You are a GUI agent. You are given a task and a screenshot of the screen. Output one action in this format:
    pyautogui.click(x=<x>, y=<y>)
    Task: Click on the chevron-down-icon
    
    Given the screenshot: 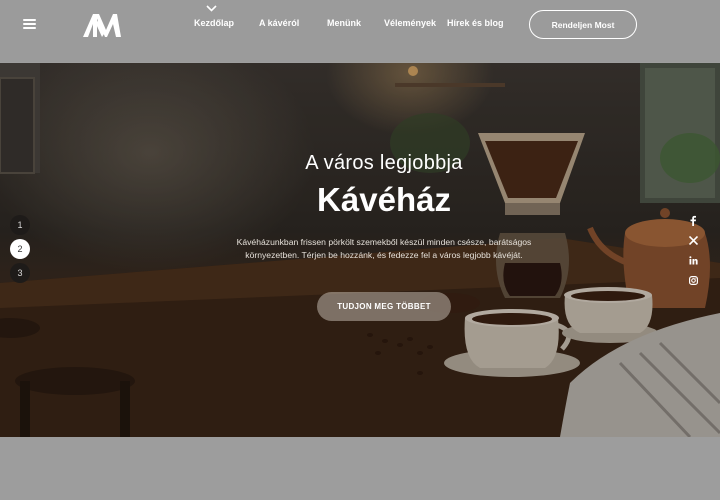 What is the action you would take?
    pyautogui.click(x=211, y=8)
    